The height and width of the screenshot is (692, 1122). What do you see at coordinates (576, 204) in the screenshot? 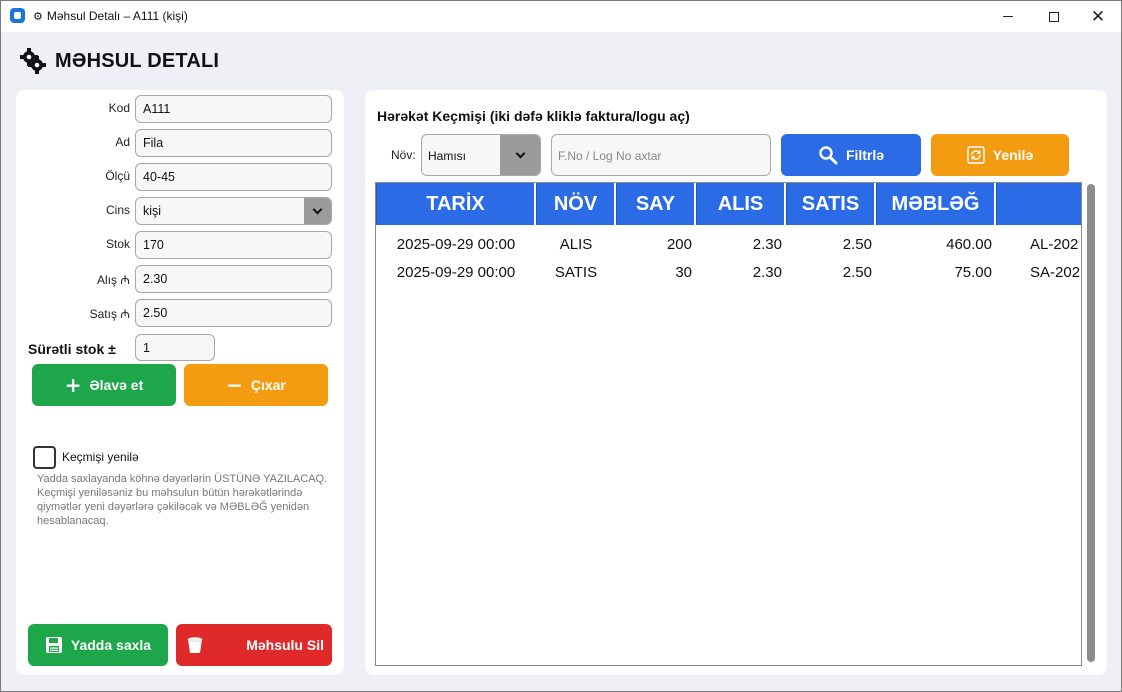
I see `column-header-type: NÖV` at bounding box center [576, 204].